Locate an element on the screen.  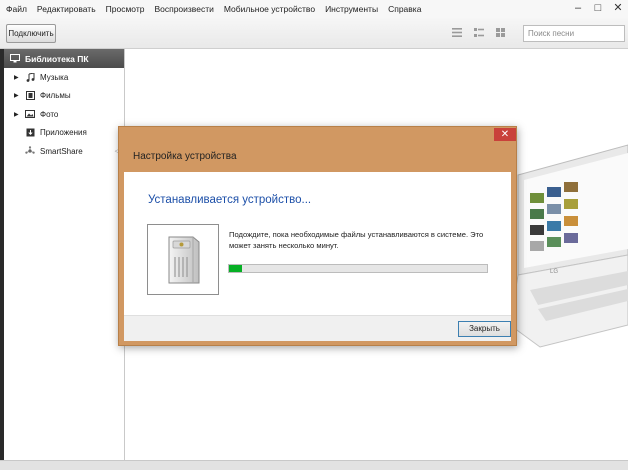
dialog-close-x-button: ✕ is located at coordinates (505, 134).